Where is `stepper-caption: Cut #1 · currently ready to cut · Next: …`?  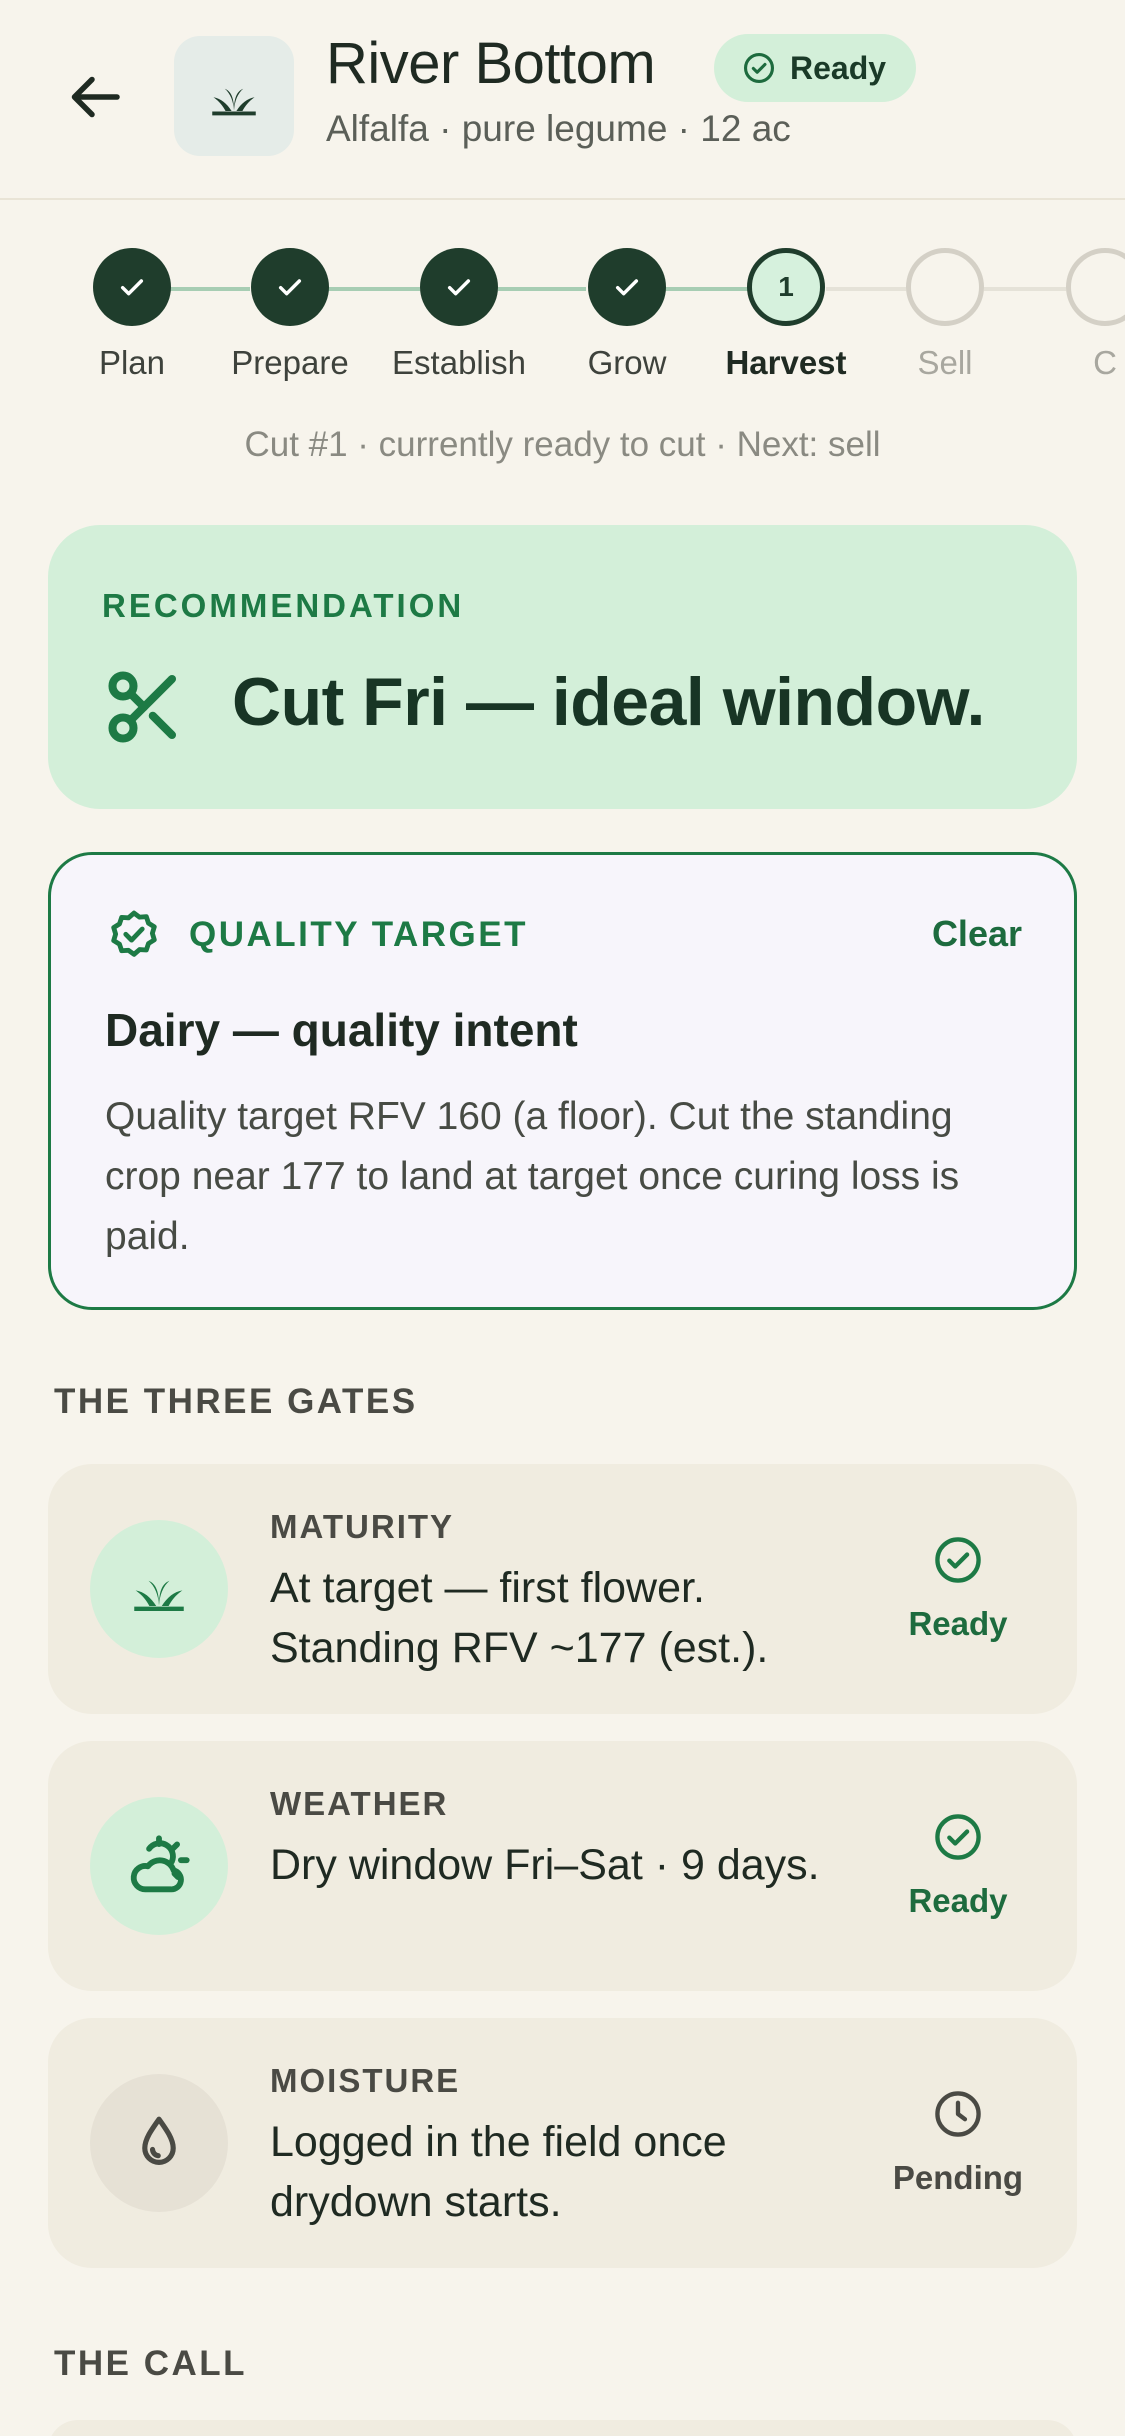
stepper-caption: Cut #1 · currently ready to cut · Next: … is located at coordinates (562, 444).